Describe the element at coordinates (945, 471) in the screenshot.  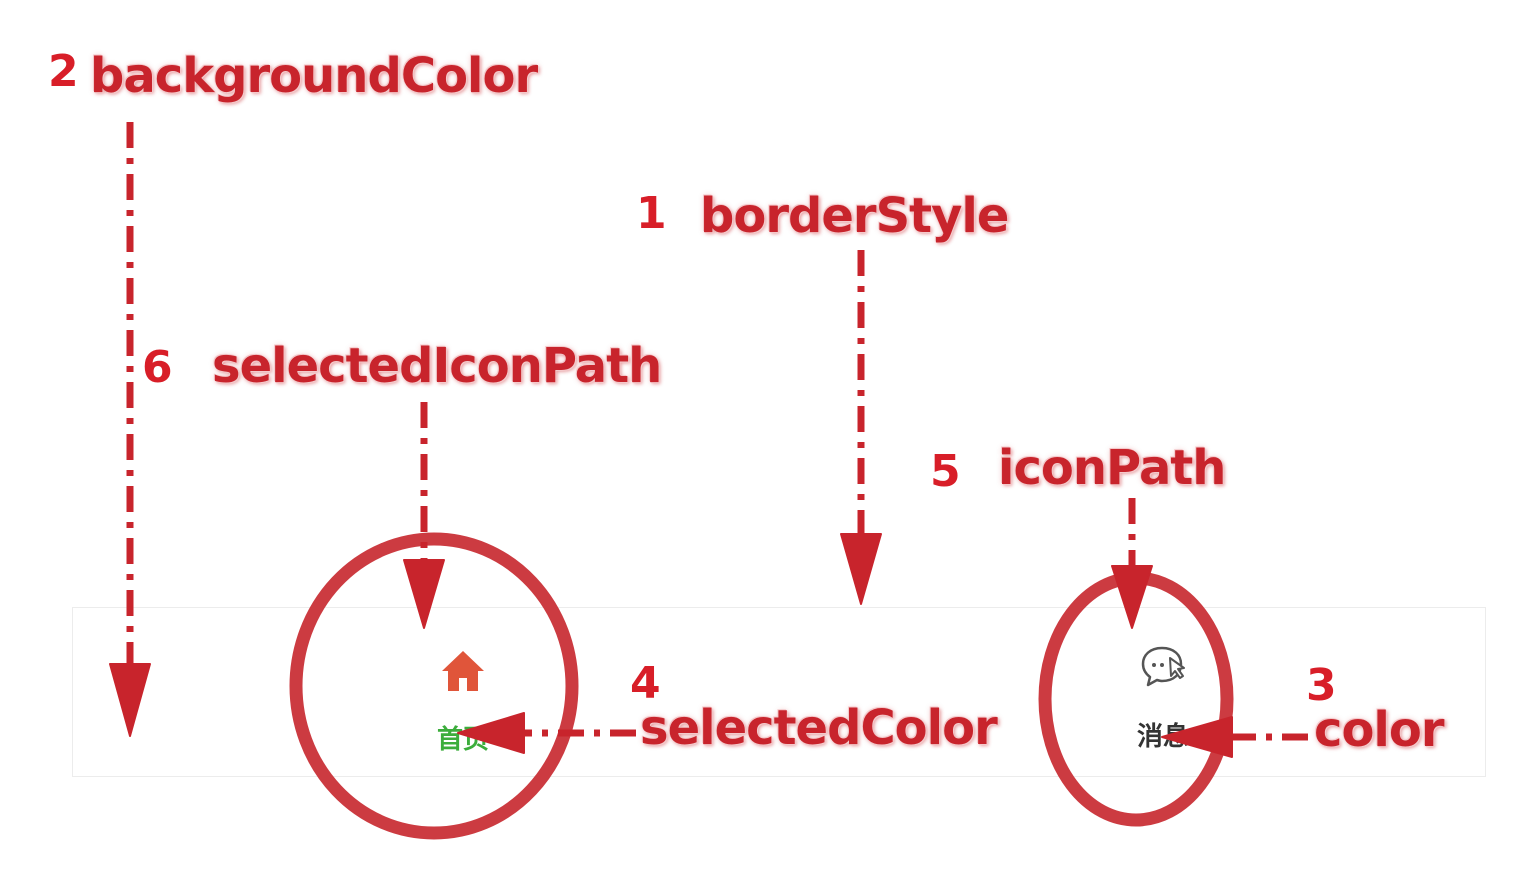
I see `annotation-number-iconPath: 5` at that location.